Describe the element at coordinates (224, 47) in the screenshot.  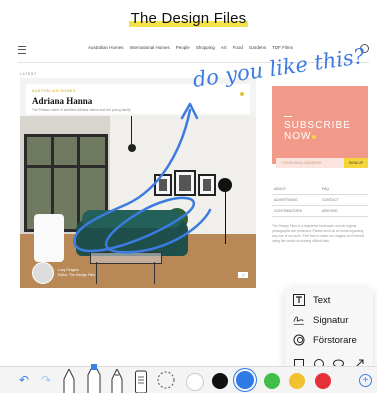
I see `nav-item: Art` at that location.